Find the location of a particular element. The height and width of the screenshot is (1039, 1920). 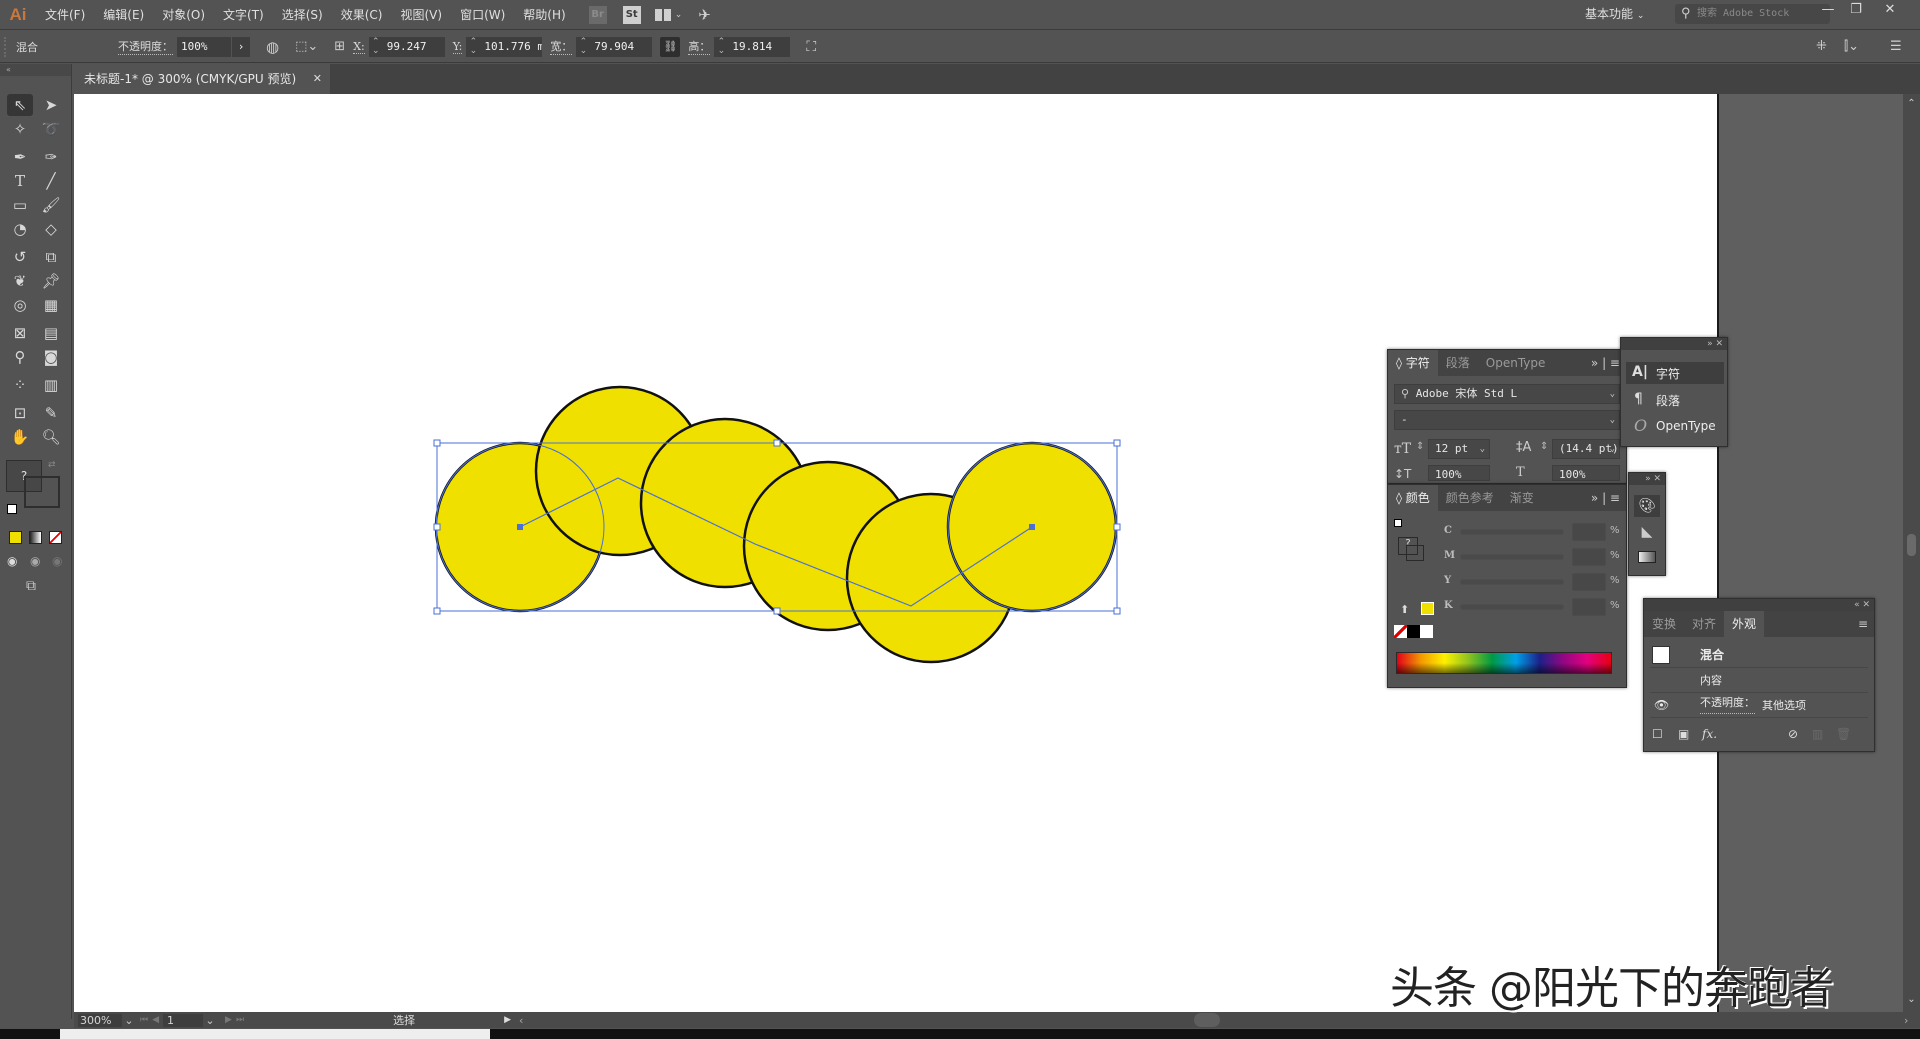

taskbar-search is located at coordinates (275, 1034).